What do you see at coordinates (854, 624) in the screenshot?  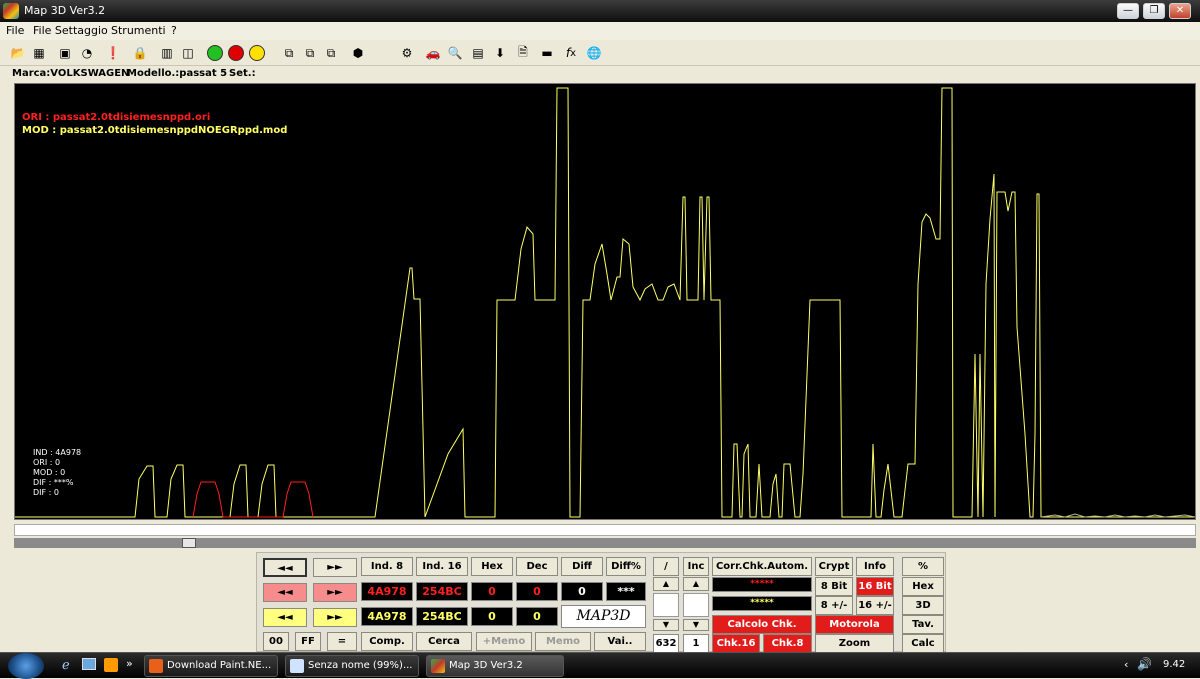 I see `motorola-button: Motorola` at bounding box center [854, 624].